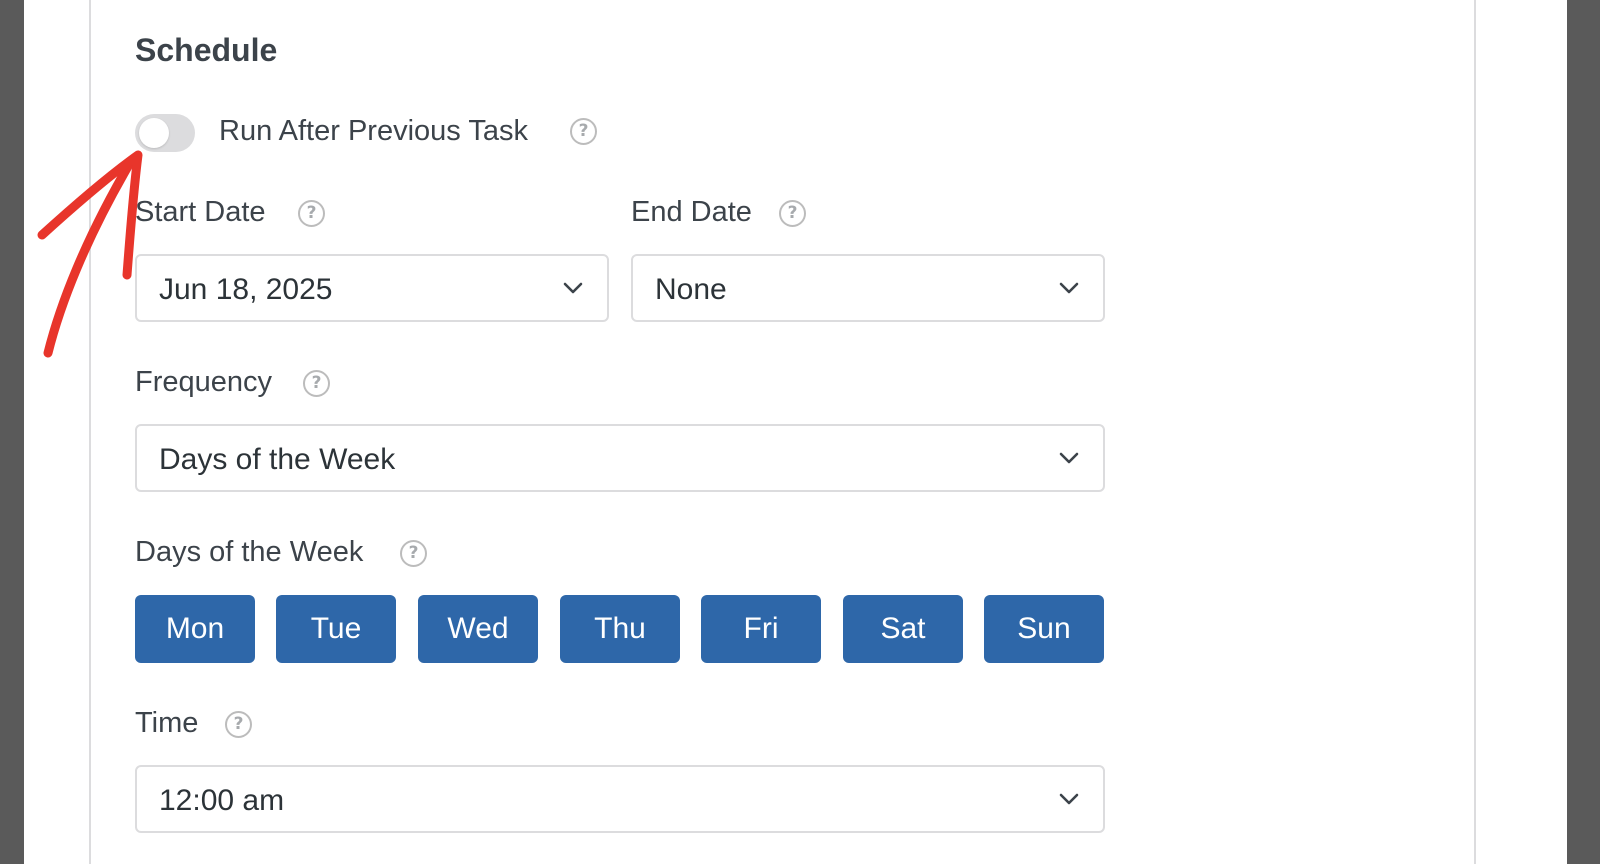 This screenshot has width=1600, height=864. Describe the element at coordinates (372, 288) in the screenshot. I see `start-date-select: Jun 18, 2025` at that location.